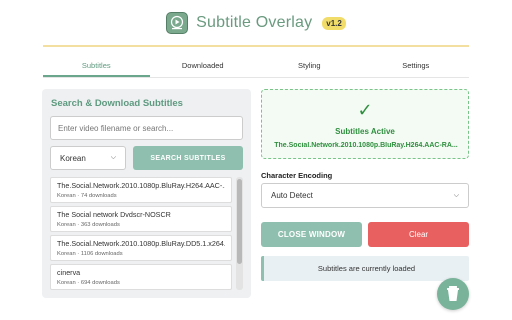  I want to click on search-subtitles-button: SEARCH SUBTITLES, so click(188, 158).